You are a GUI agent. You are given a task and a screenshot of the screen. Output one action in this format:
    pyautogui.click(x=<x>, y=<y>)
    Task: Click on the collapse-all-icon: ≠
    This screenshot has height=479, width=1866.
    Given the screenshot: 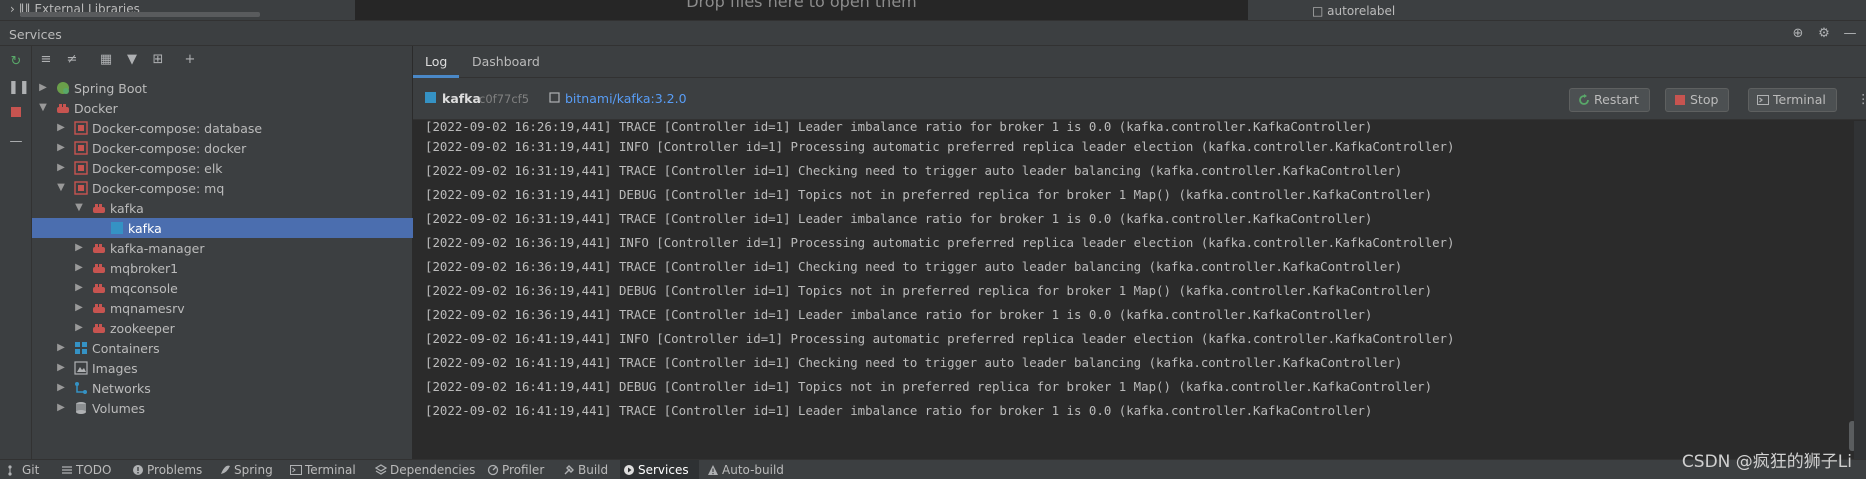 What is the action you would take?
    pyautogui.click(x=72, y=60)
    